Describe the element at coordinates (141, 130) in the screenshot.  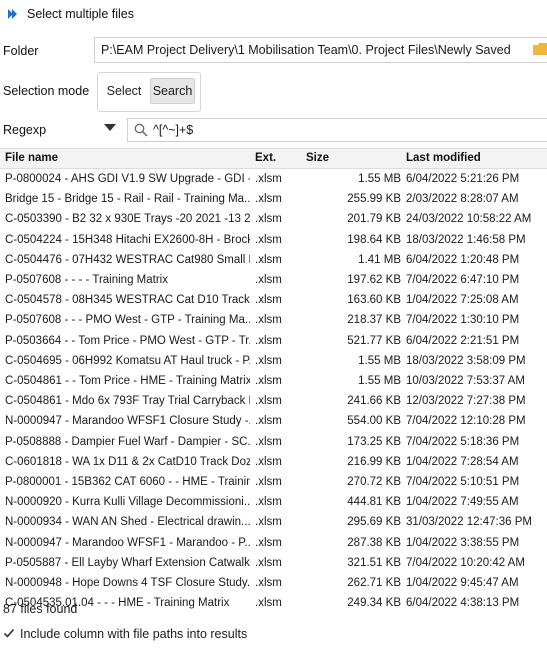
I see `search-icon` at that location.